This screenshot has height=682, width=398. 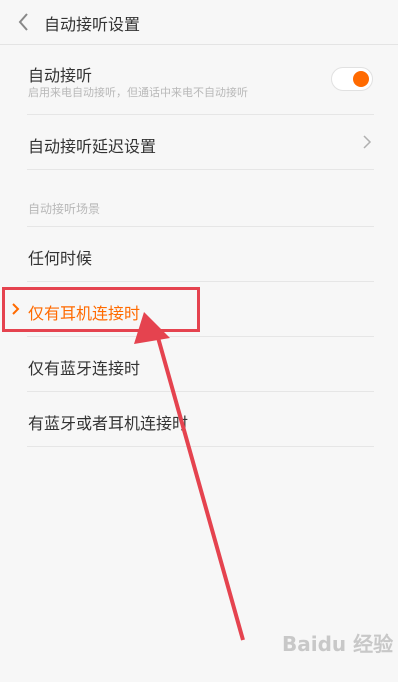 I want to click on auto-answer-title: 自动接听, so click(x=60, y=75).